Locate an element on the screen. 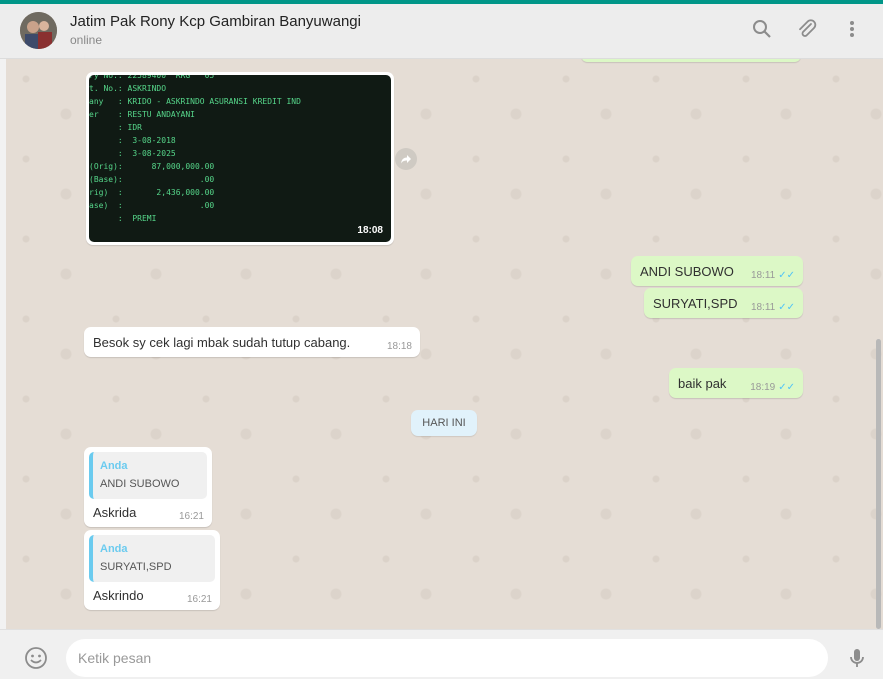  outgoing-message: SURYATI,SPD 18:11 ✓✓ is located at coordinates (723, 303).